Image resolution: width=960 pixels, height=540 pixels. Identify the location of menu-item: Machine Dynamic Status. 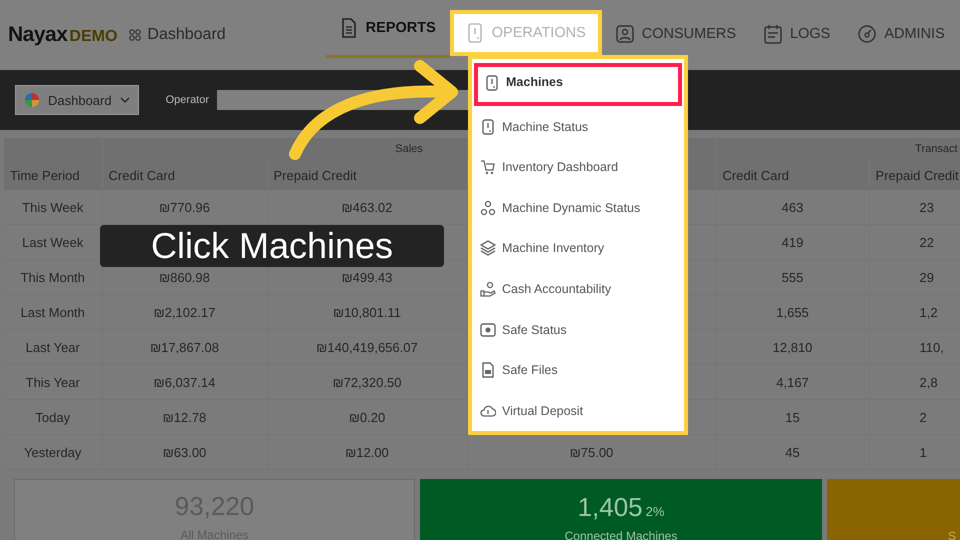
(578, 208).